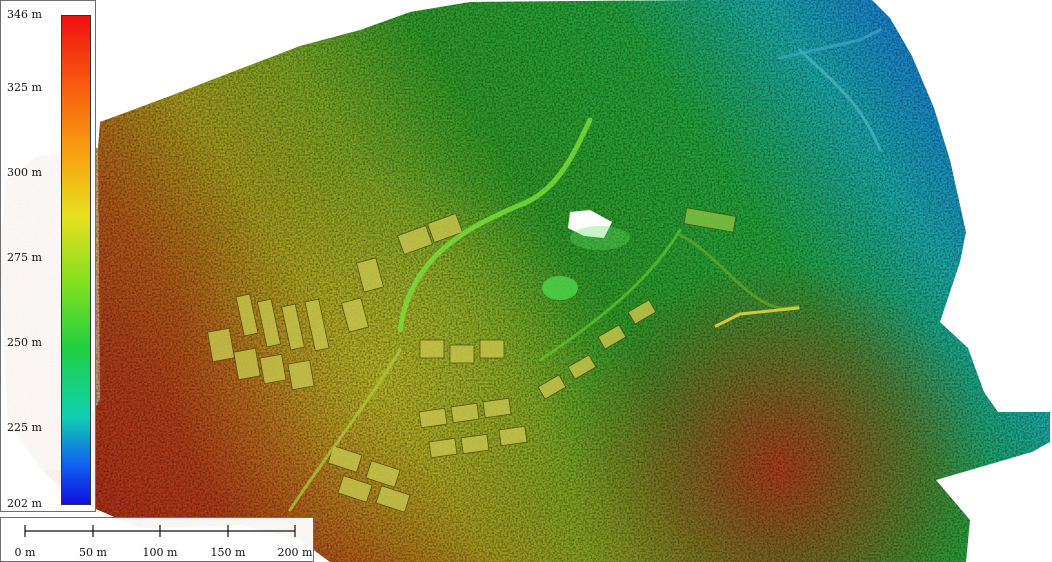 This screenshot has height=562, width=1052. What do you see at coordinates (24, 503) in the screenshot?
I see `legend-label: 202 m` at bounding box center [24, 503].